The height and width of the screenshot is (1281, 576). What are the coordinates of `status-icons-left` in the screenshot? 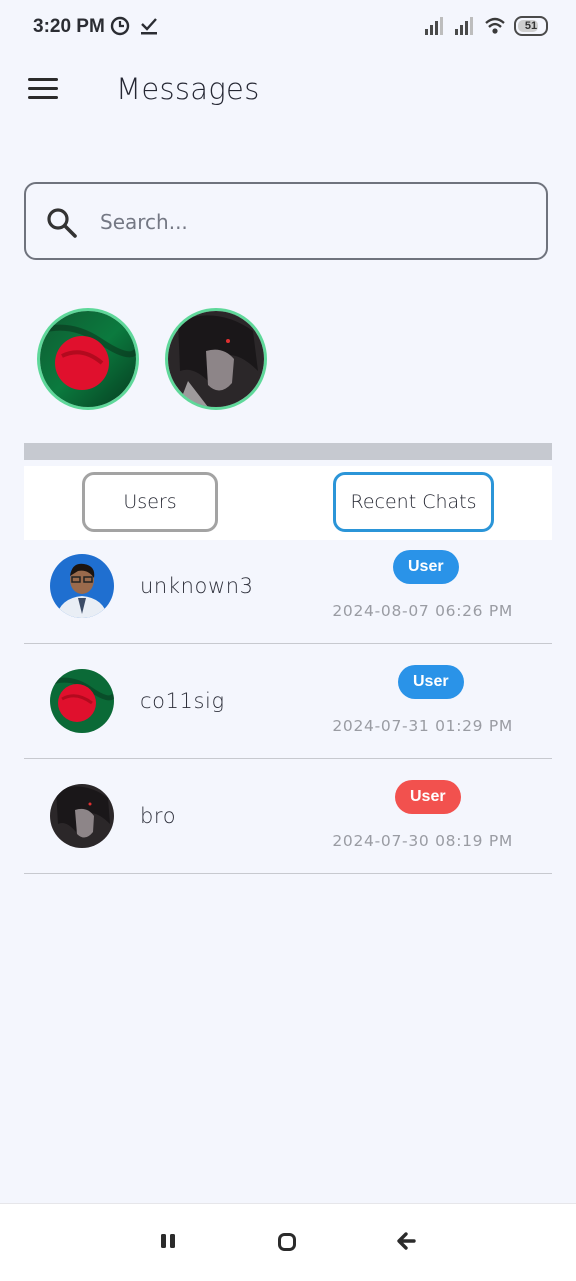 It's located at (134, 26).